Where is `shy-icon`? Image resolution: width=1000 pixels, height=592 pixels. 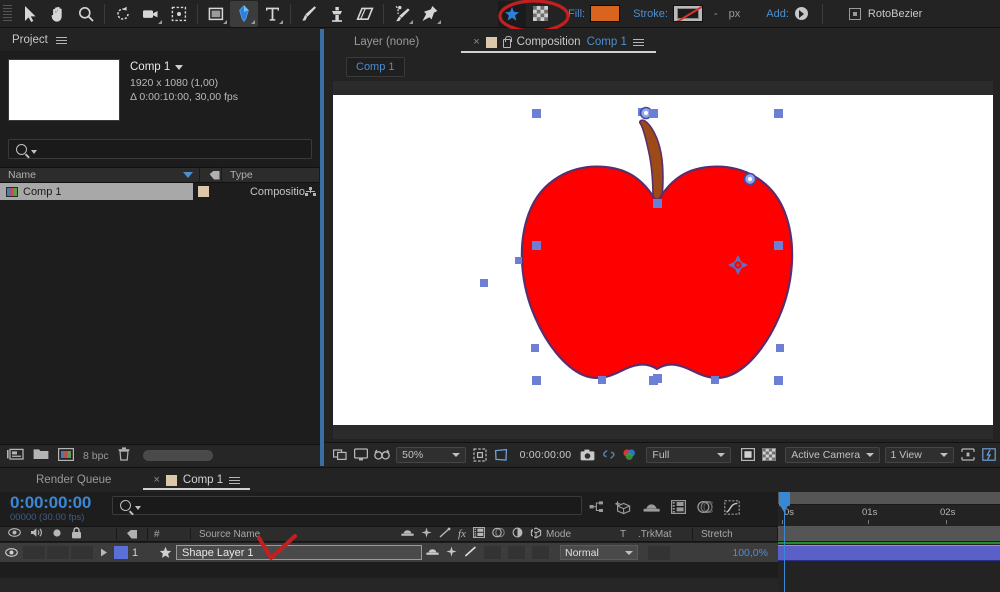
shy-icon is located at coordinates (407, 534).